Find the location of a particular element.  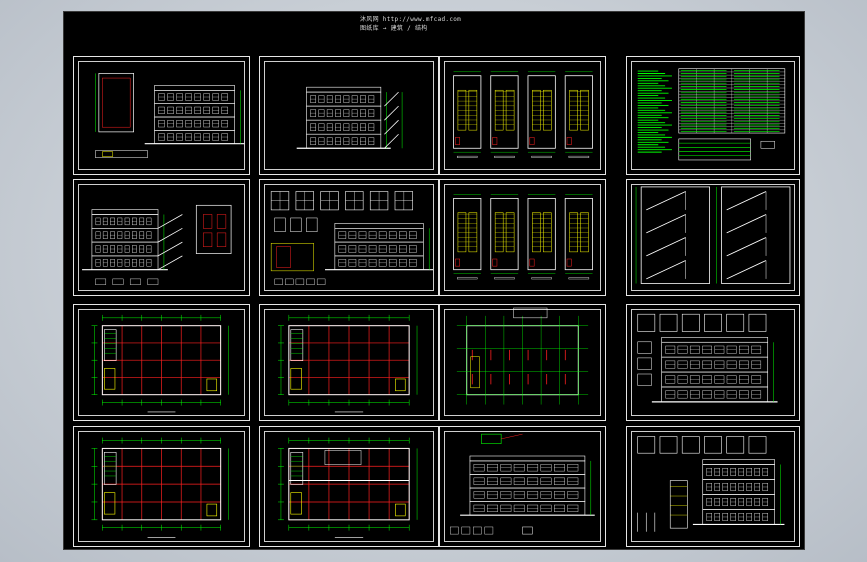

sheet-roof-plan-drawing is located at coordinates (522, 356).